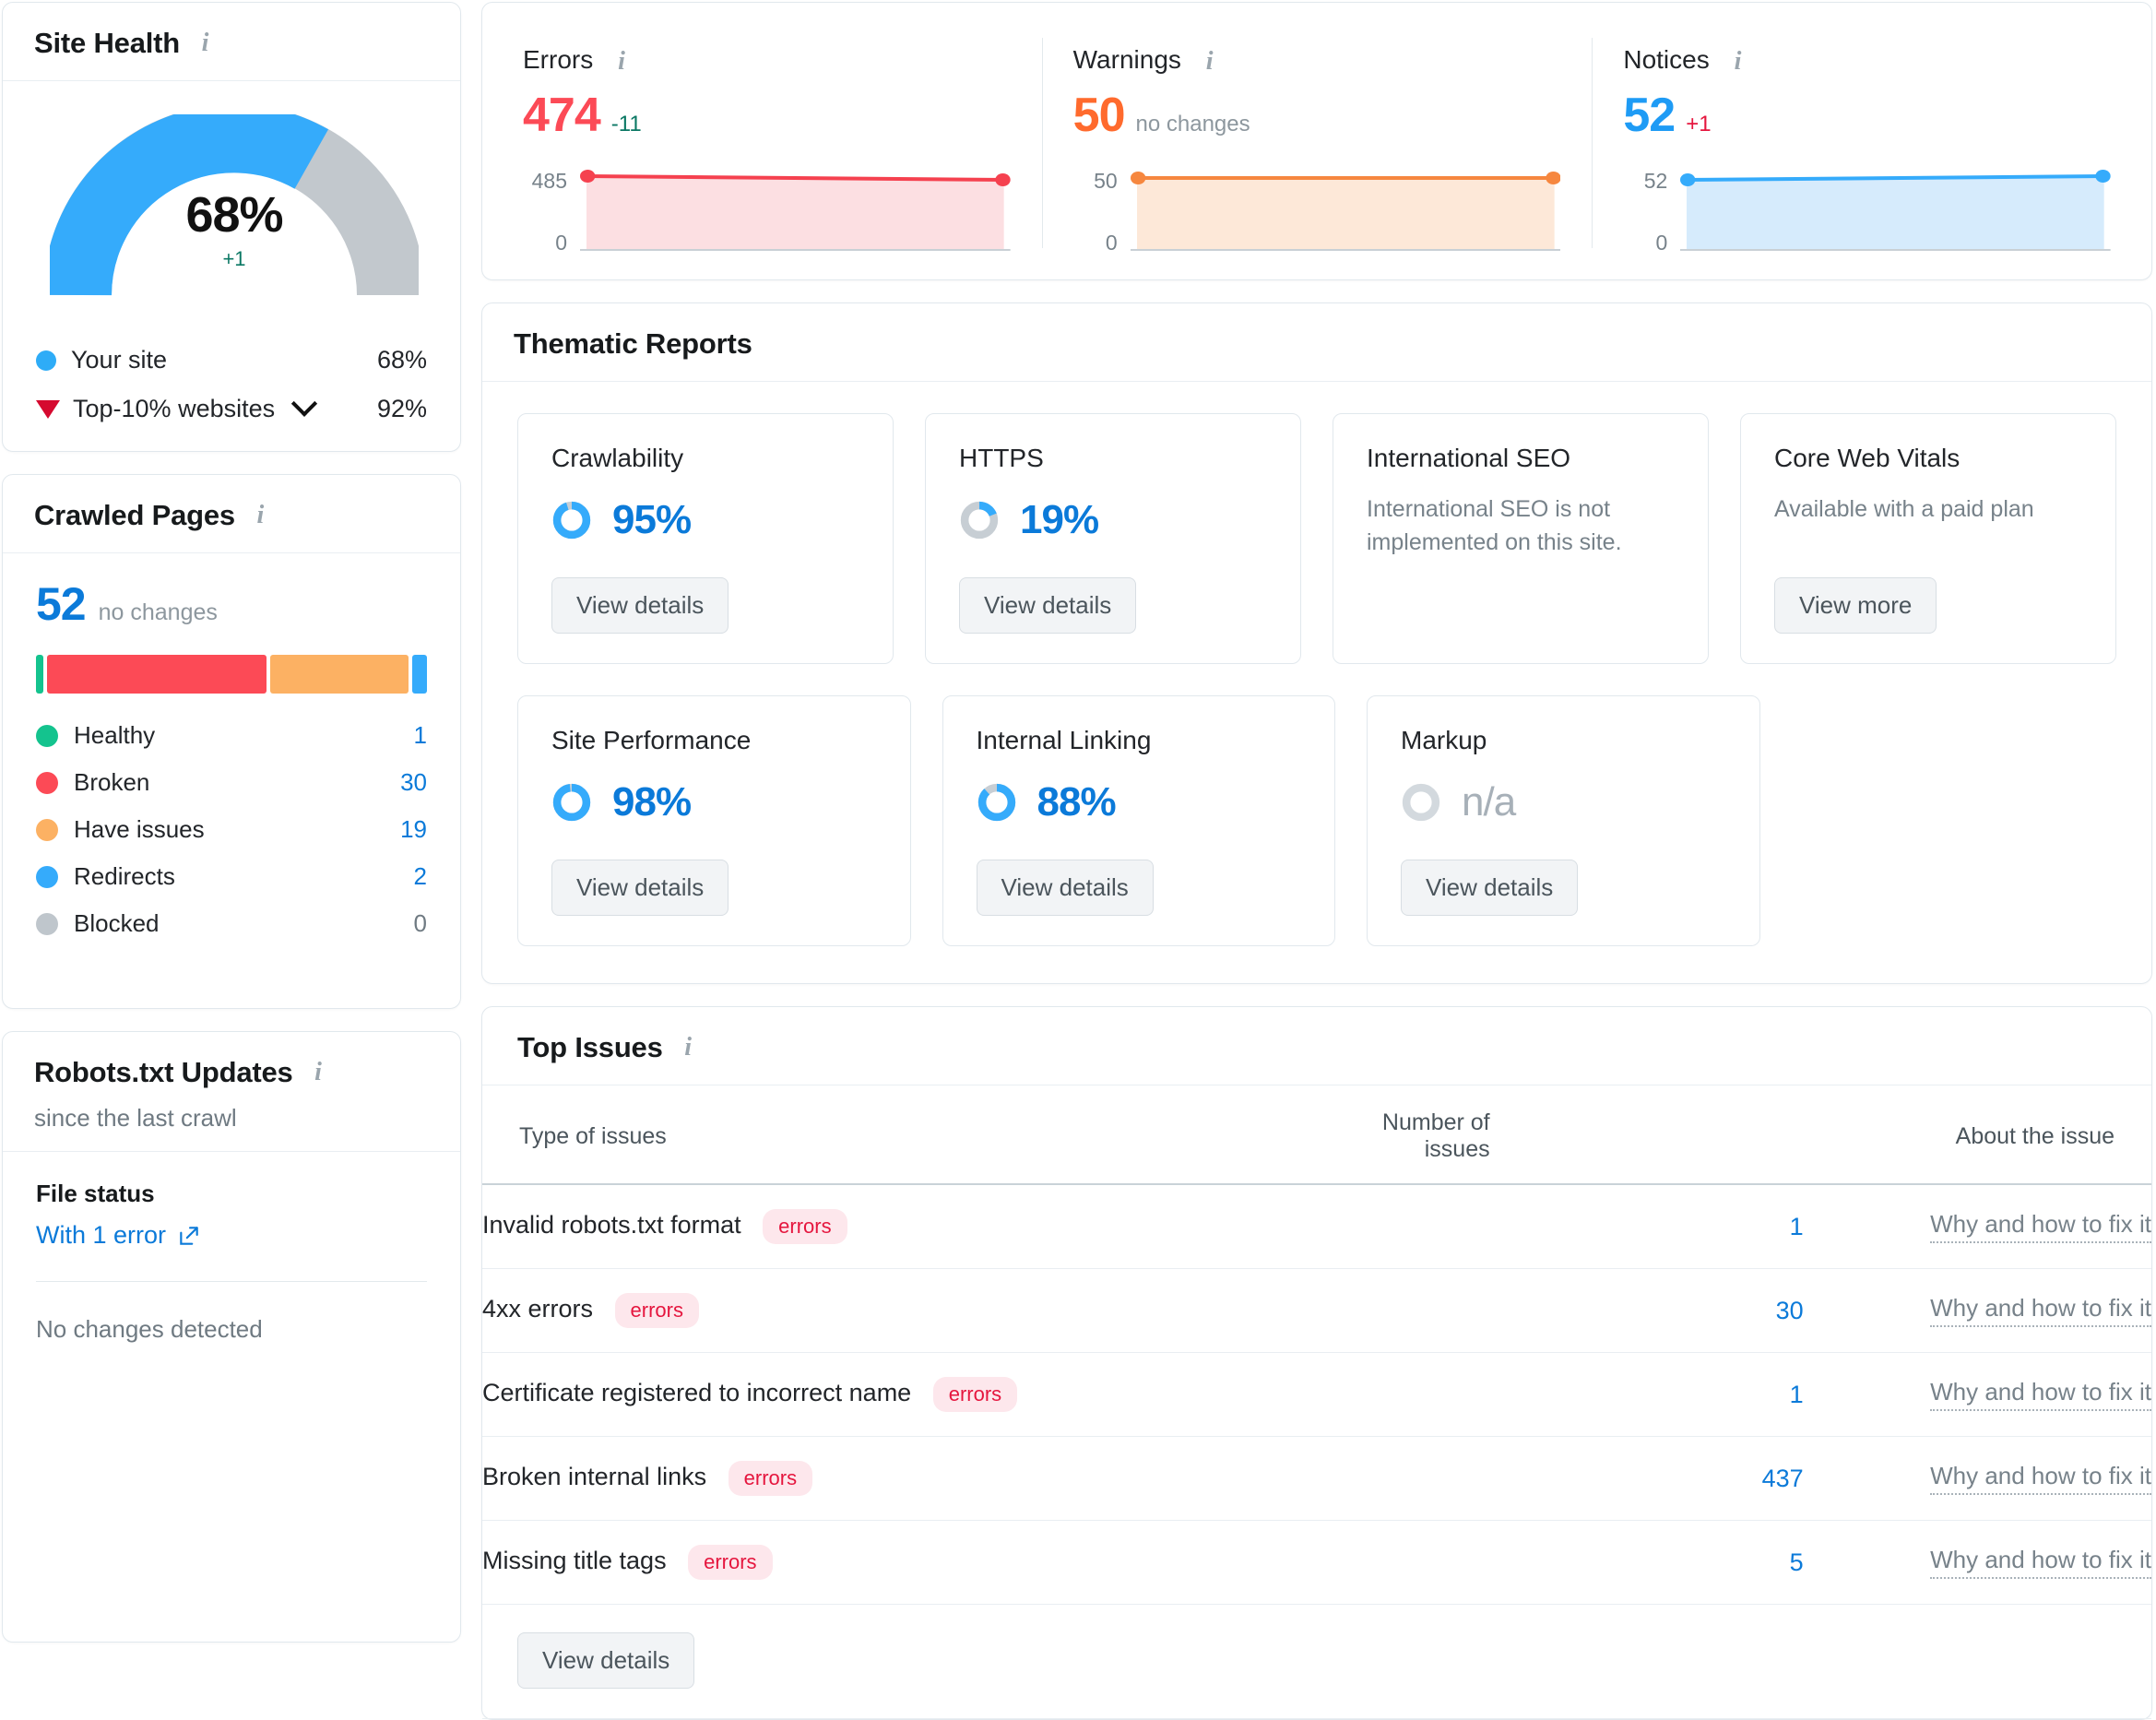 The image size is (2156, 1720). I want to click on legend-row-top10: Top-10% websites 92%, so click(232, 409).